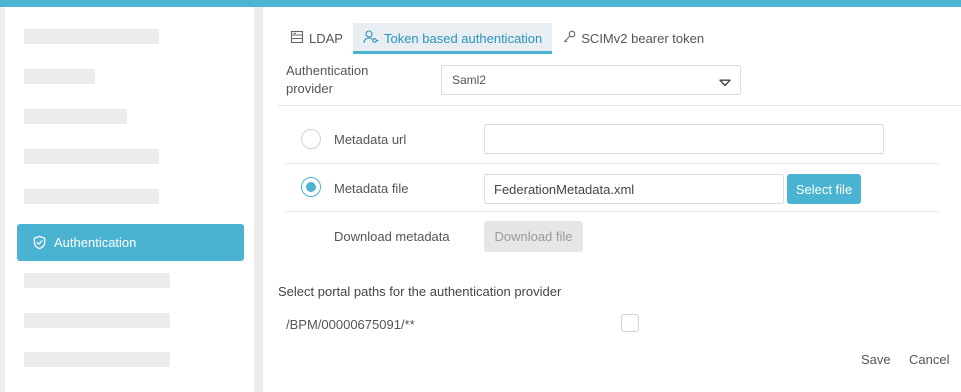 Image resolution: width=961 pixels, height=392 pixels. I want to click on tab-label: LDAP, so click(326, 38).